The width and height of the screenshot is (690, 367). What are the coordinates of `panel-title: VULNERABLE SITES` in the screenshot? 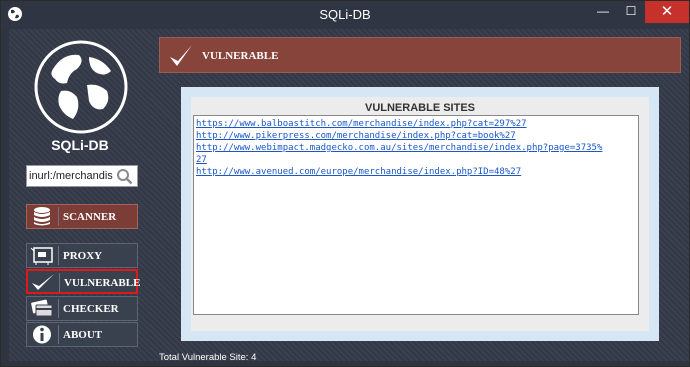 It's located at (419, 108).